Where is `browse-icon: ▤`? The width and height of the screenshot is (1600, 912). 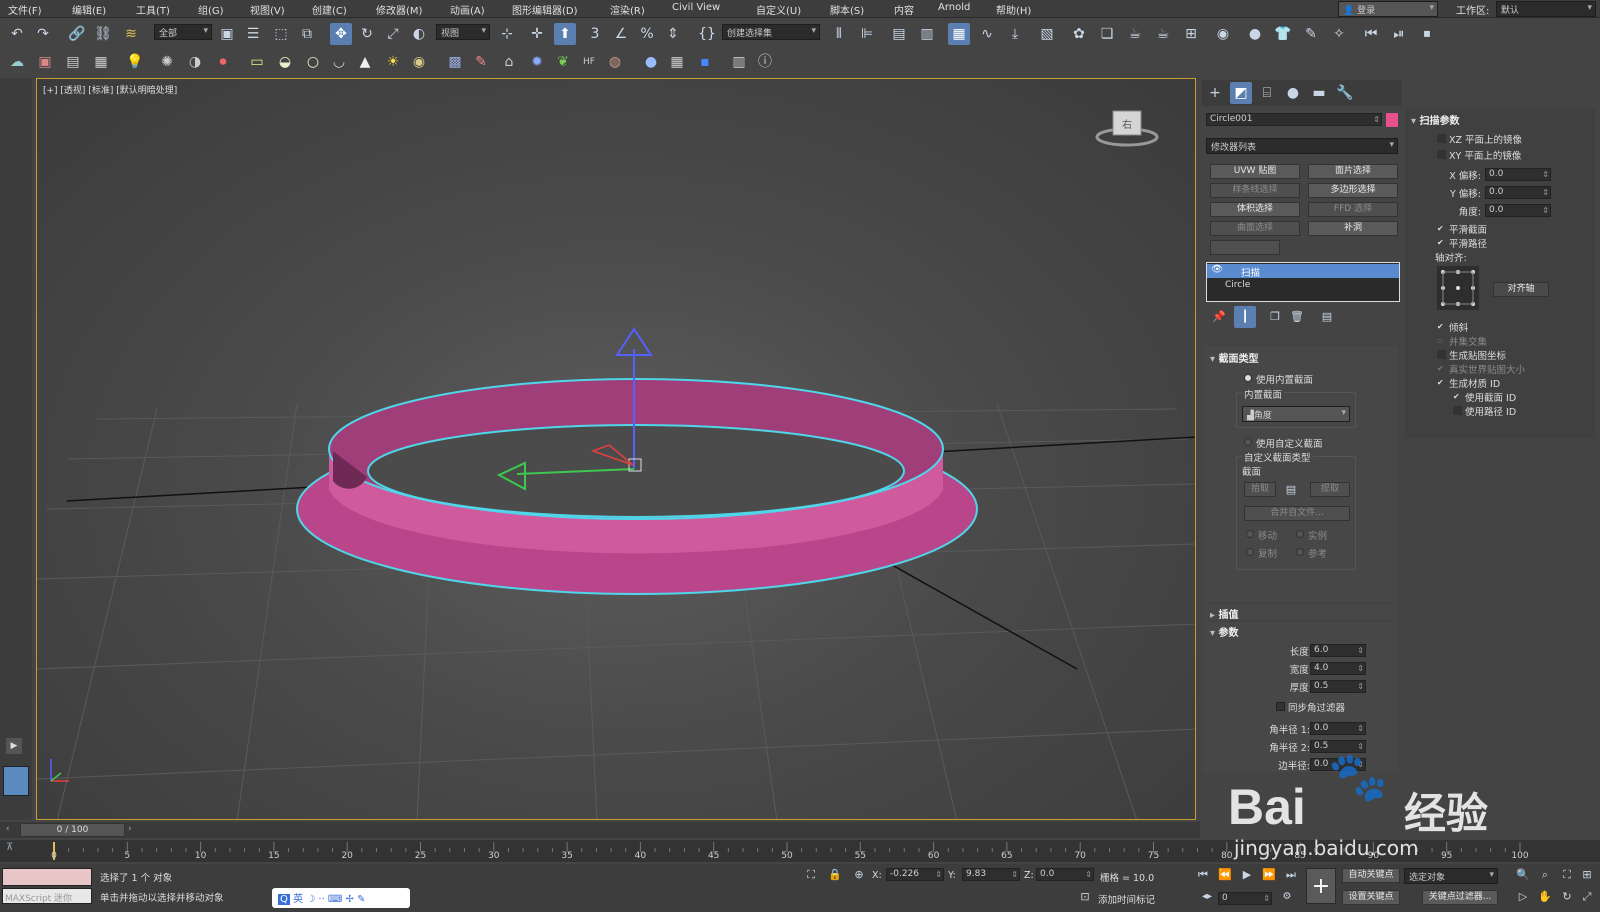 browse-icon: ▤ is located at coordinates (1291, 490).